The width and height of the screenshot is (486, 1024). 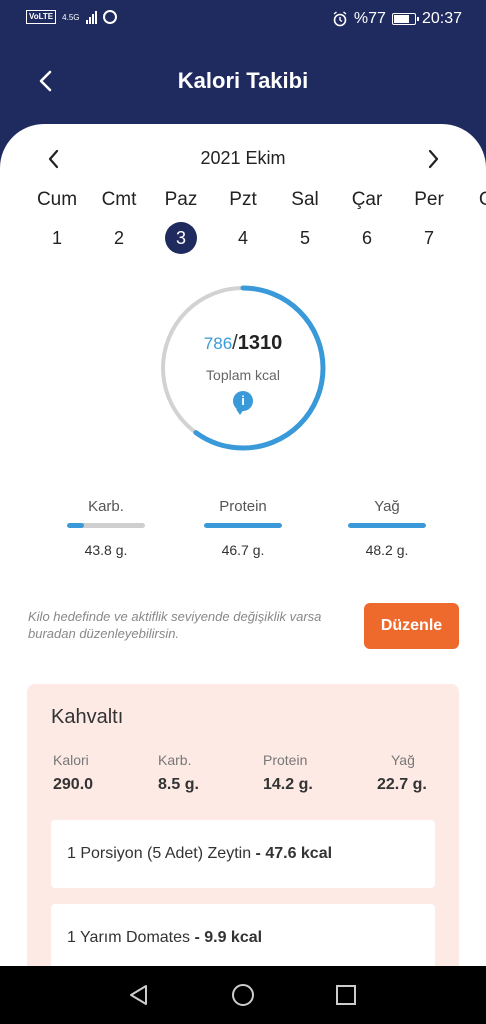 I want to click on day-item: Paz 3, so click(x=181, y=220).